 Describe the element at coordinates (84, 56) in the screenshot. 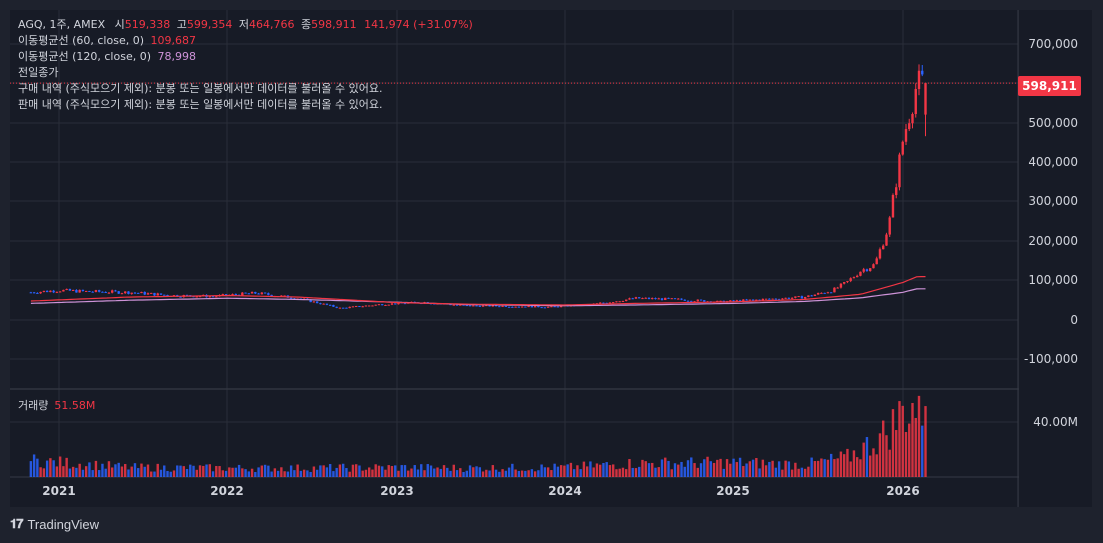

I see `ma120-label: 이동평균선 (120, close, 0)` at that location.